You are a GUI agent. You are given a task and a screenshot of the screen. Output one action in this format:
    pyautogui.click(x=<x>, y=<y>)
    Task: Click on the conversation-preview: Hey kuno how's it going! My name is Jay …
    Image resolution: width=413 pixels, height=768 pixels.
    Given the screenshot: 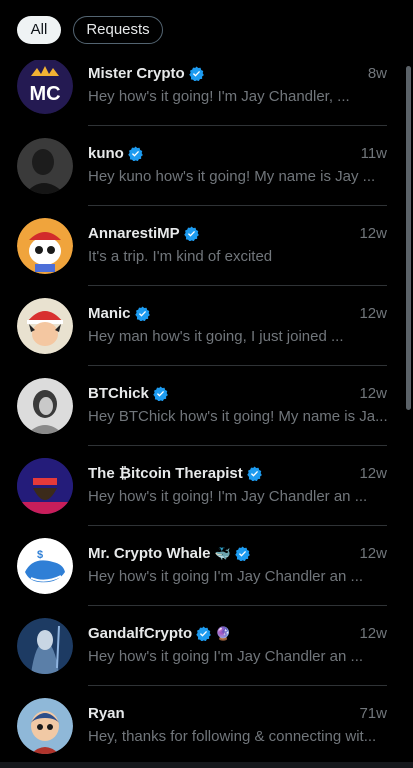 What is the action you would take?
    pyautogui.click(x=232, y=176)
    